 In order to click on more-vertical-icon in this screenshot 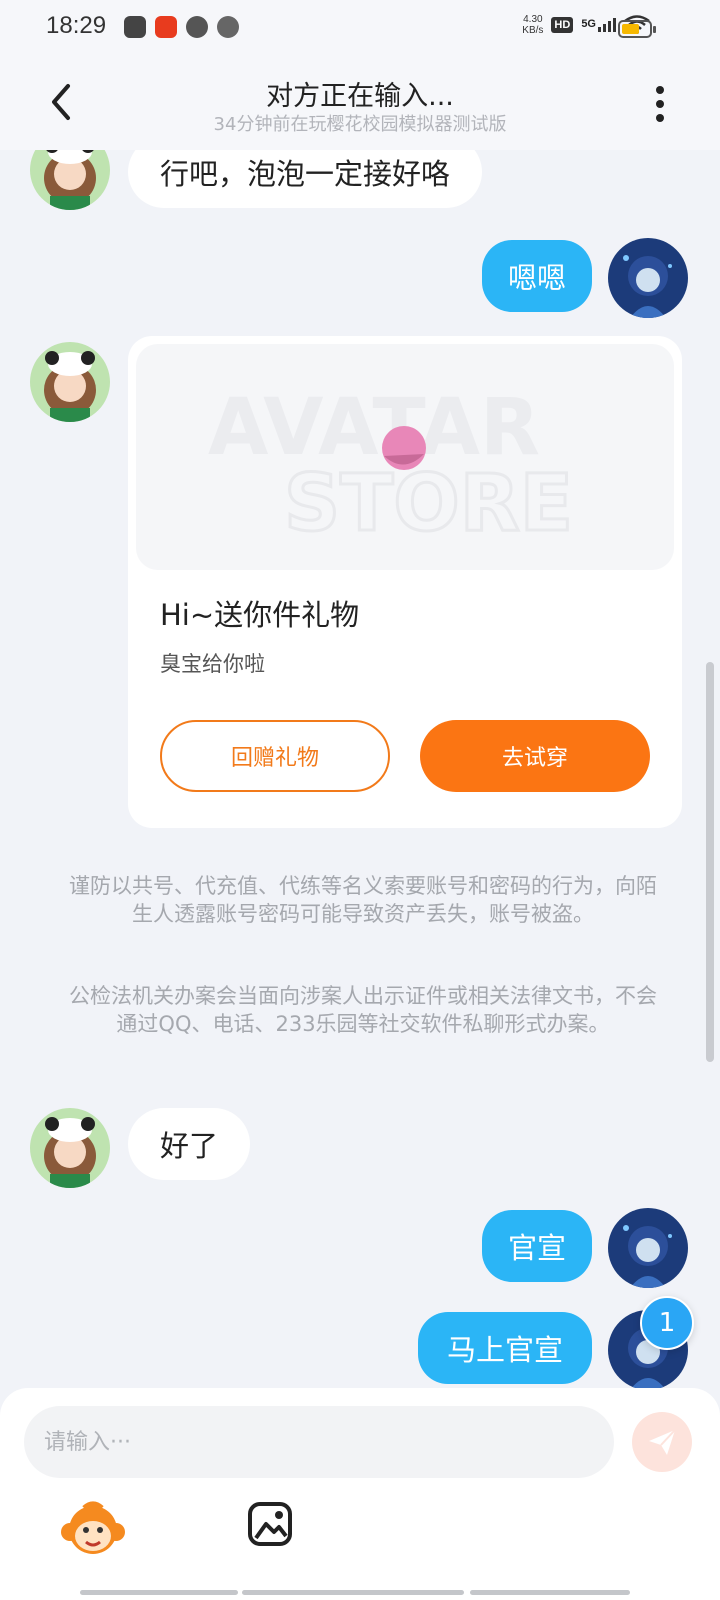, I will do `click(660, 90)`.